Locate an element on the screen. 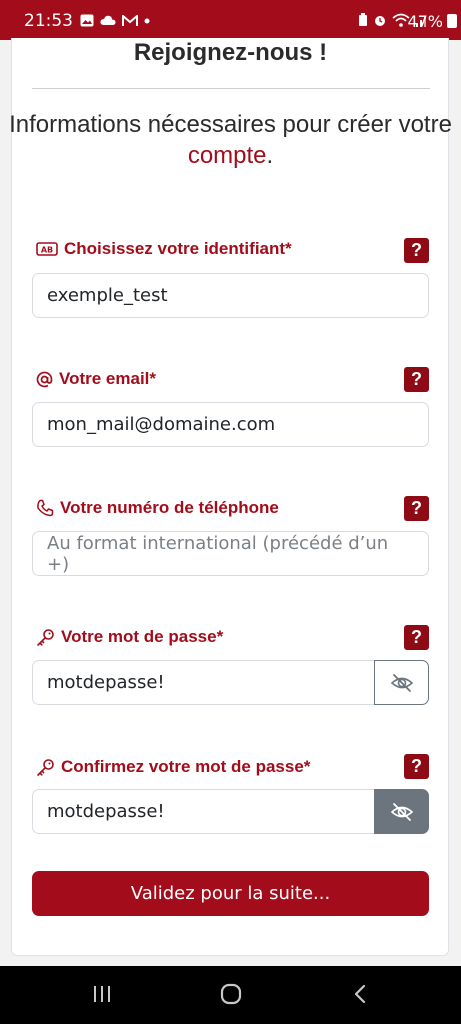  confirm-password-help-button: ? is located at coordinates (416, 766).